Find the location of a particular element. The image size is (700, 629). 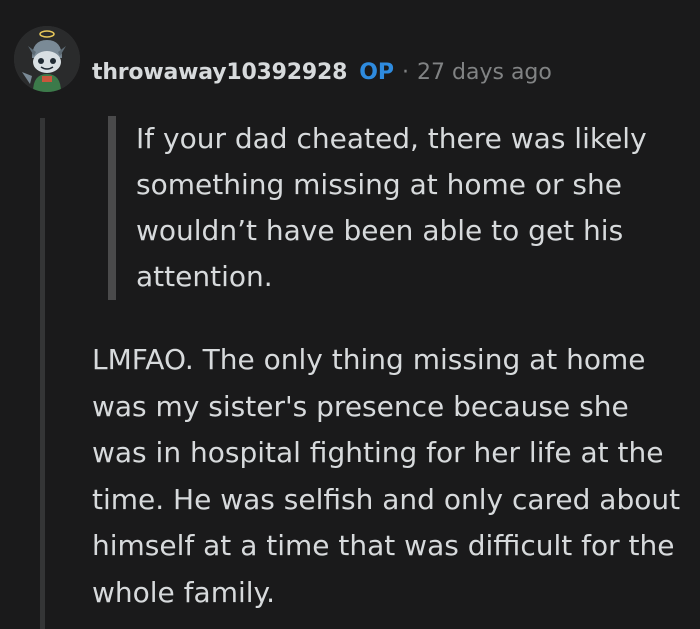

author-username: throwaway10392928 is located at coordinates (219, 72).